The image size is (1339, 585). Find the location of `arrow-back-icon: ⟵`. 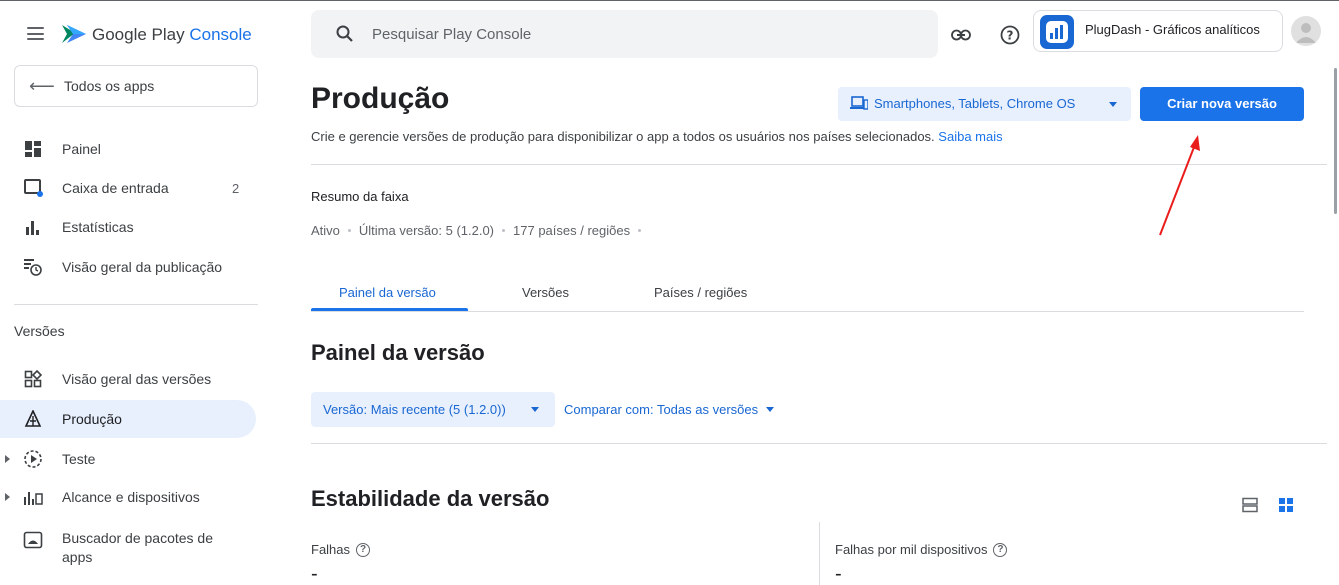

arrow-back-icon: ⟵ is located at coordinates (42, 86).